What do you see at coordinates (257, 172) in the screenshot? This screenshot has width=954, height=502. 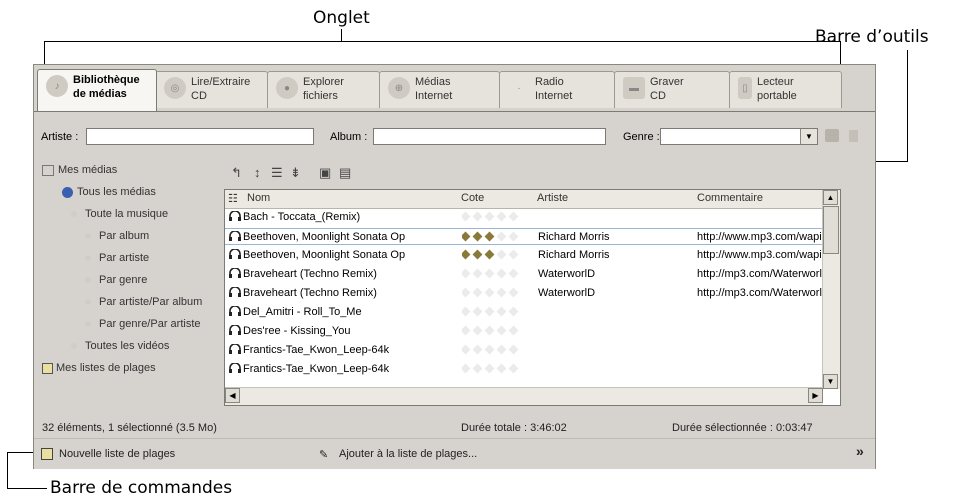 I see `toolbar-sort-icon: ↕` at bounding box center [257, 172].